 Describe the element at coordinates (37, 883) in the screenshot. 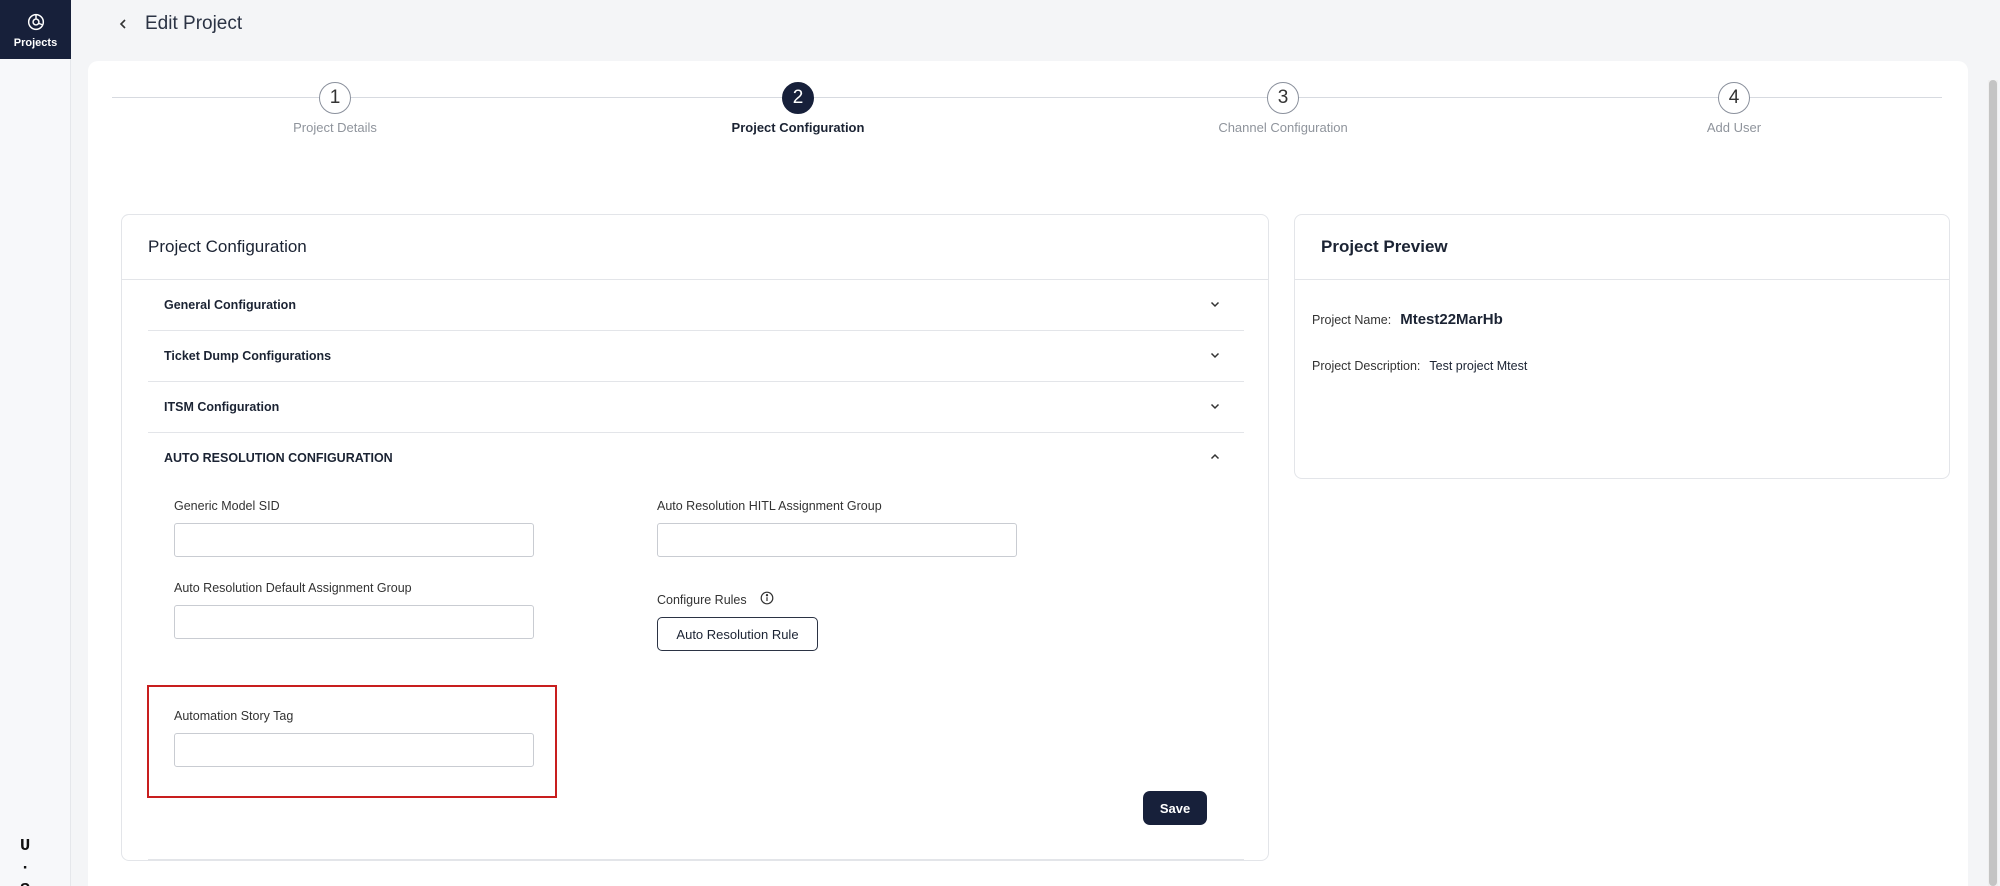

I see `ust-logo-line-2: S T` at that location.